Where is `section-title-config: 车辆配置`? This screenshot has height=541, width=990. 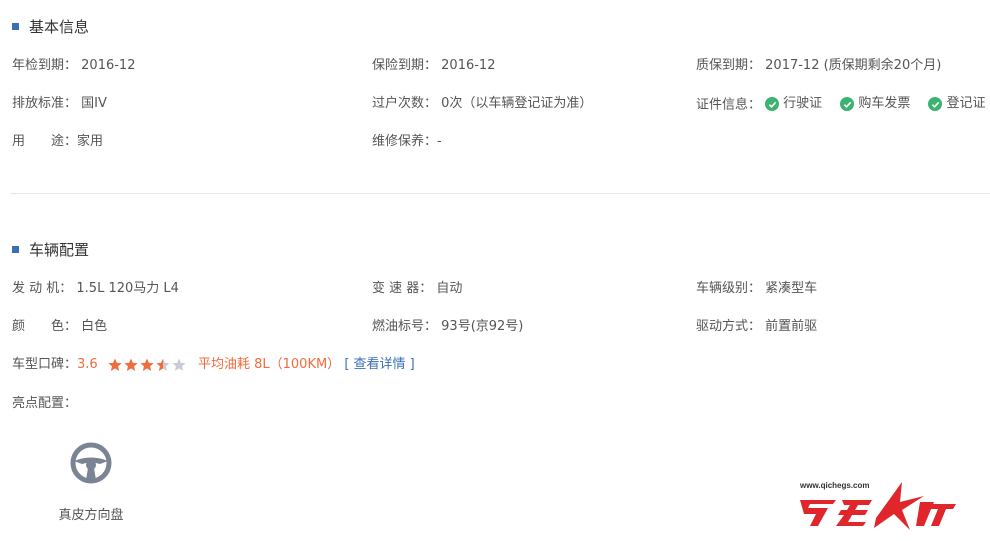 section-title-config: 车辆配置 is located at coordinates (50, 249).